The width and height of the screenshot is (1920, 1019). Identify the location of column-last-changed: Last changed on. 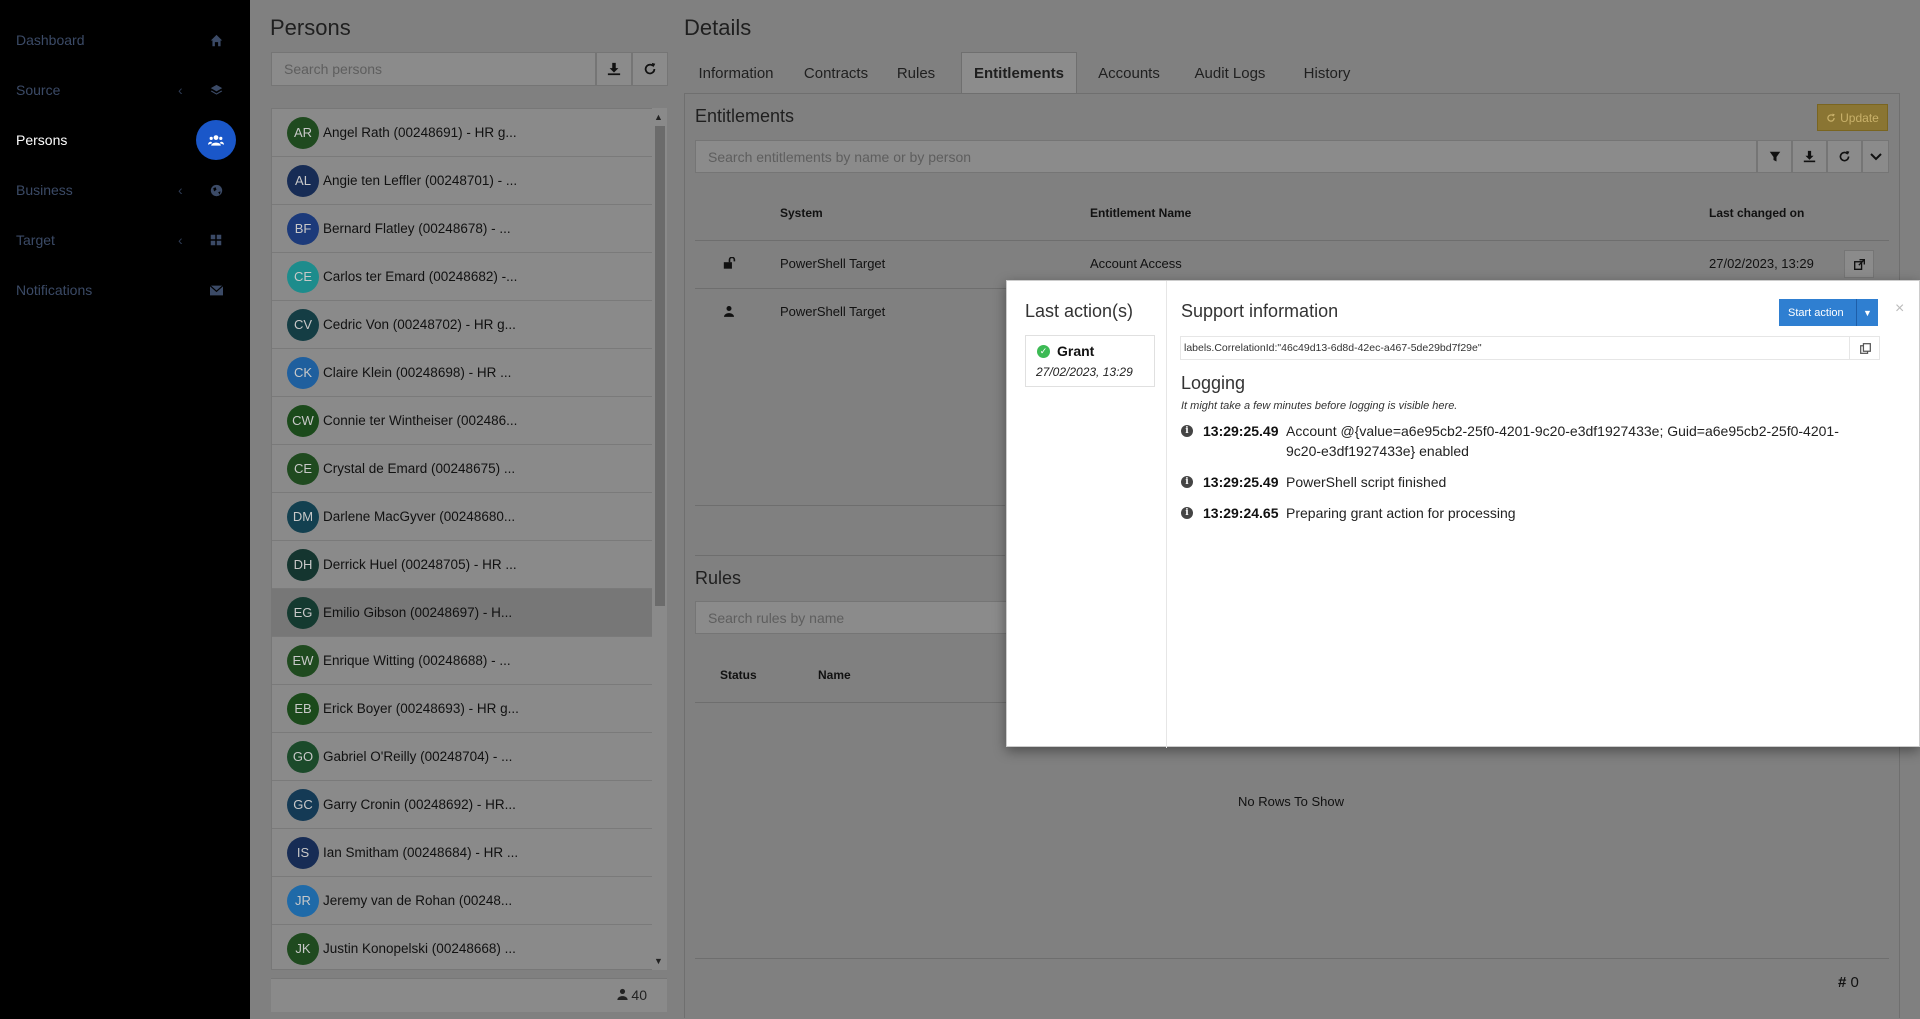
(1756, 213).